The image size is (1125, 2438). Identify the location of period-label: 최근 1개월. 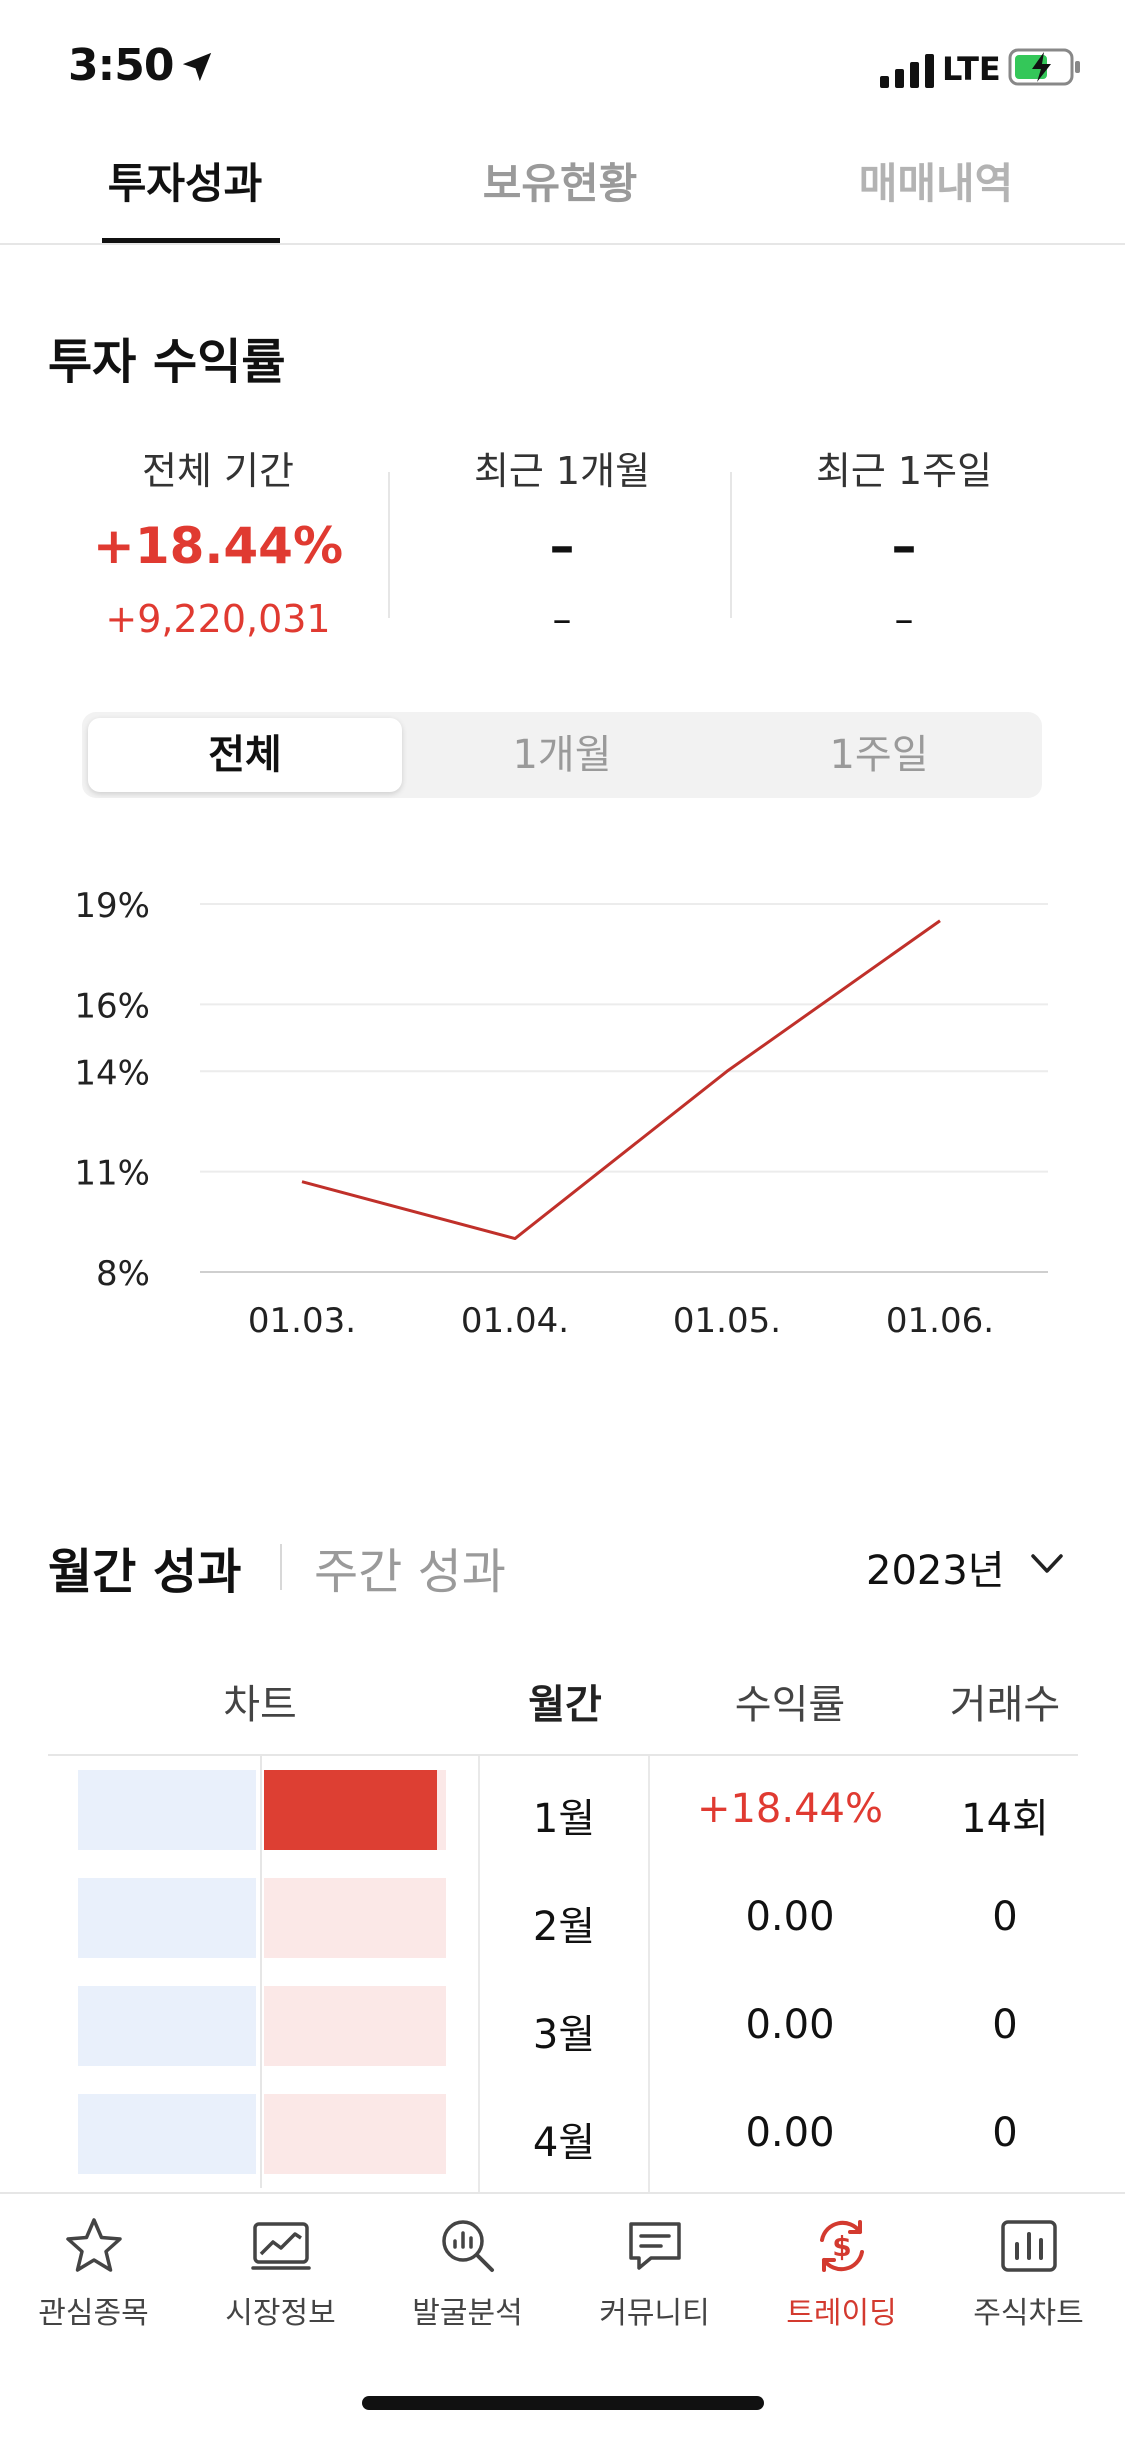
(562, 467).